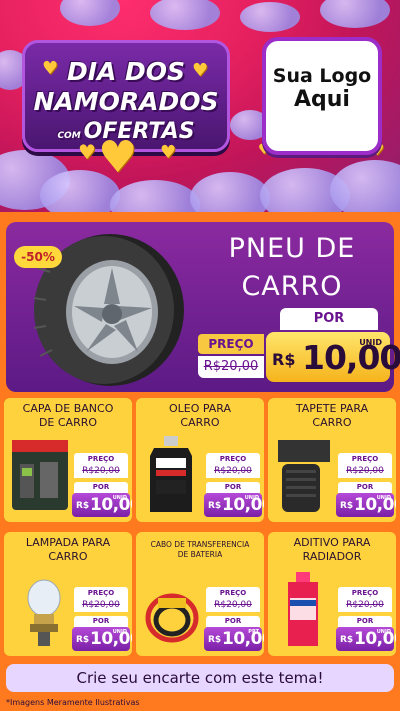 Image resolution: width=400 pixels, height=711 pixels. I want to click on coolant-bottle-image, so click(303, 609).